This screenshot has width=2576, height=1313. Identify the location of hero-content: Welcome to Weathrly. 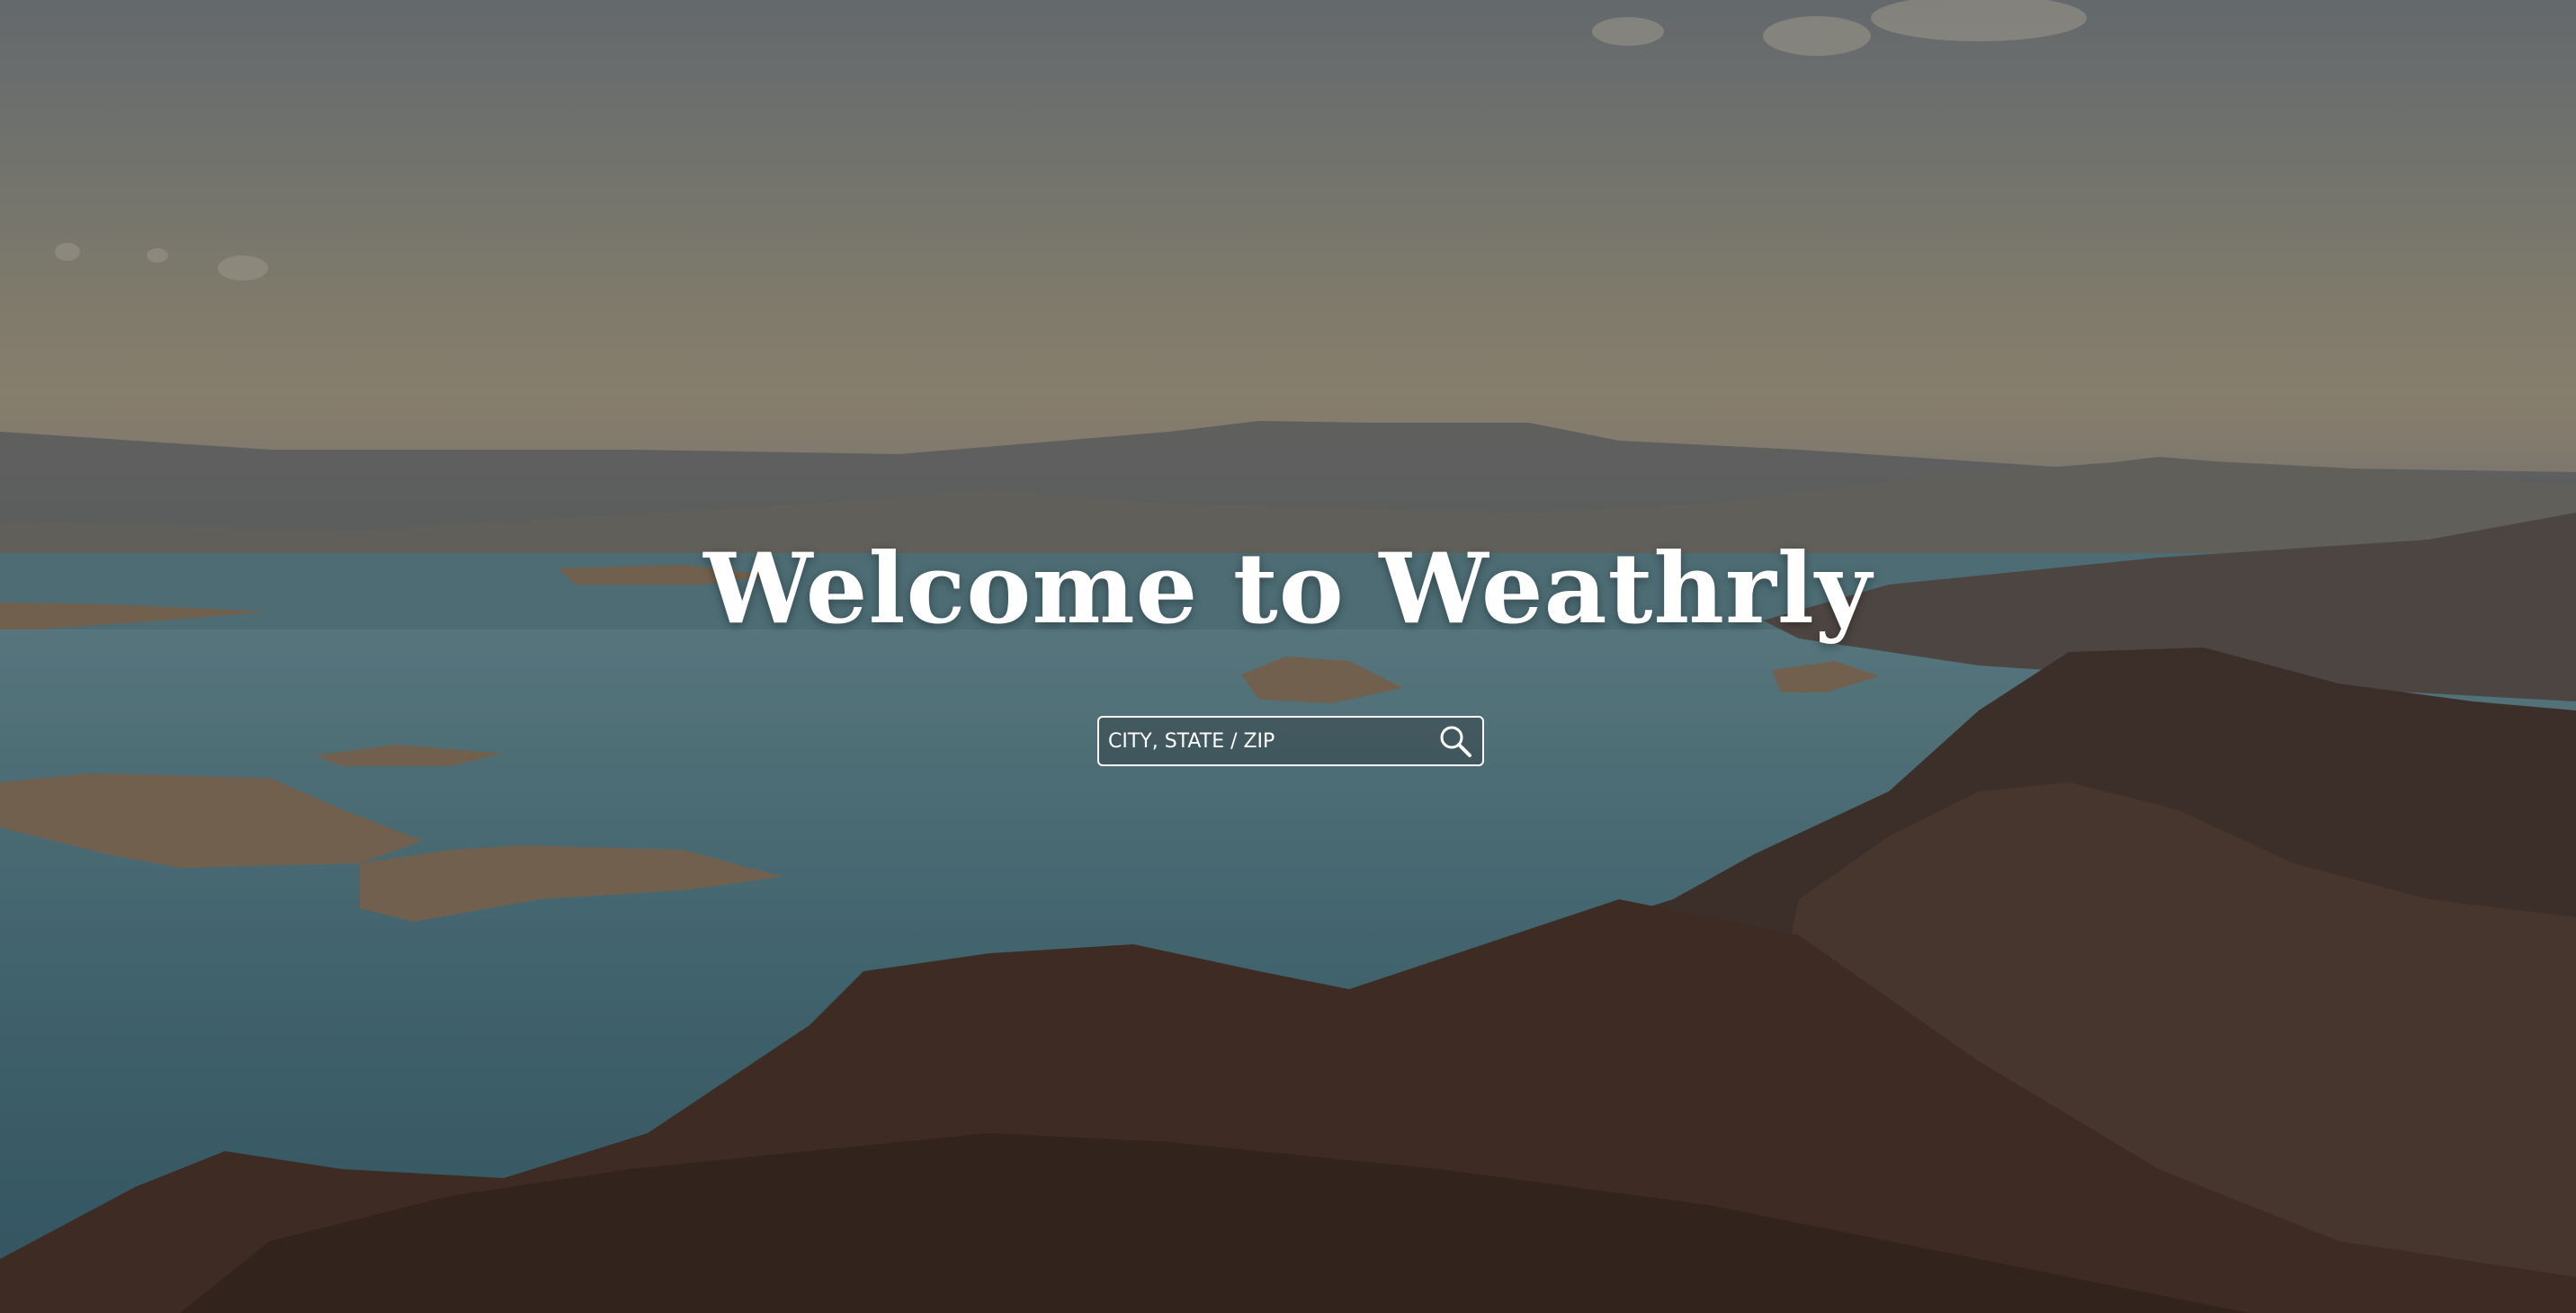
(1288, 589).